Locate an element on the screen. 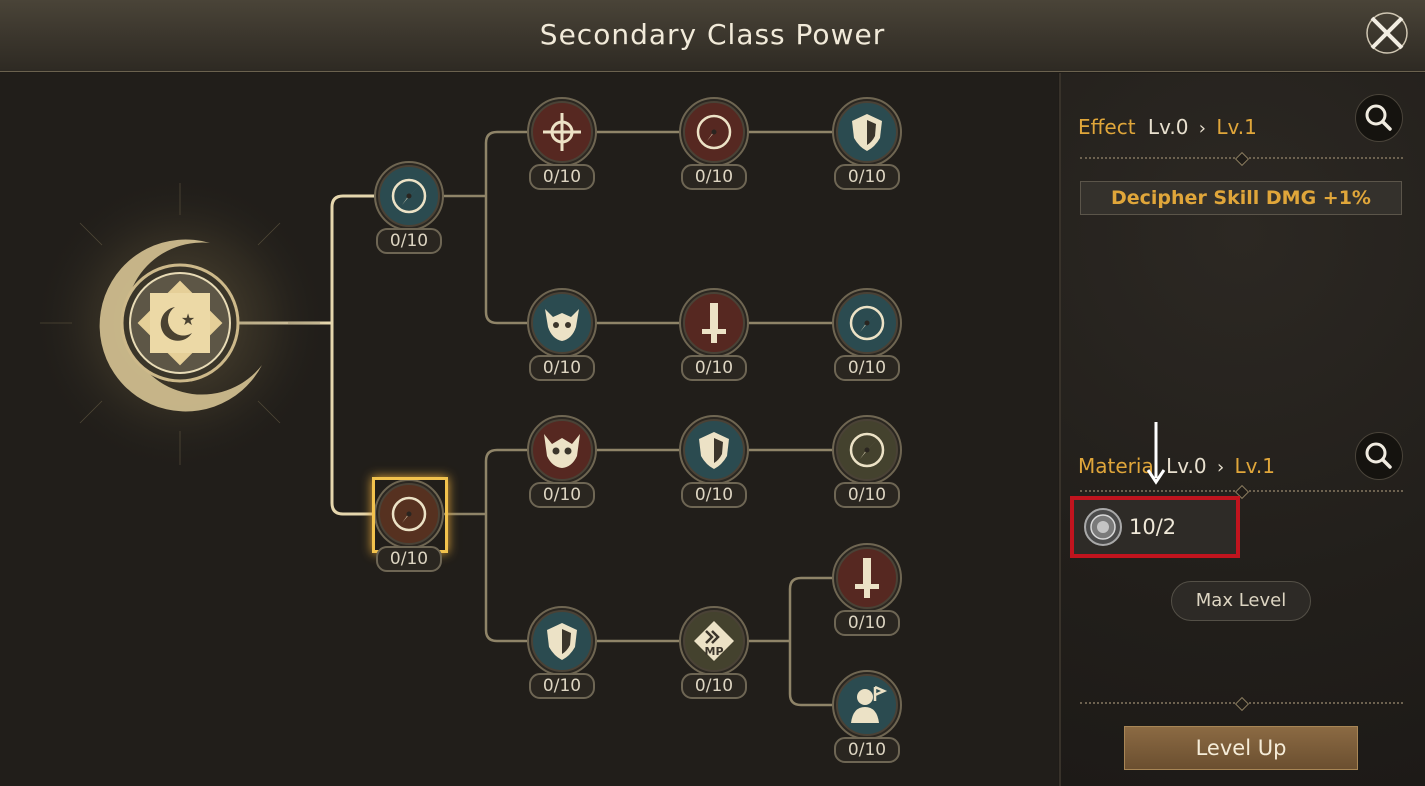  effect-label: Effect is located at coordinates (1107, 127).